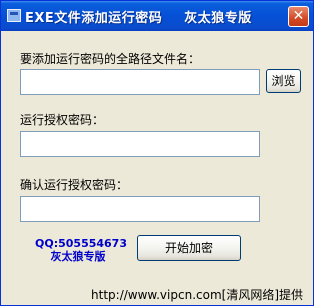 This screenshot has width=320, height=306. Describe the element at coordinates (110, 59) in the screenshot. I see `path-label: 要添加运行密码的全路径文件名：` at that location.